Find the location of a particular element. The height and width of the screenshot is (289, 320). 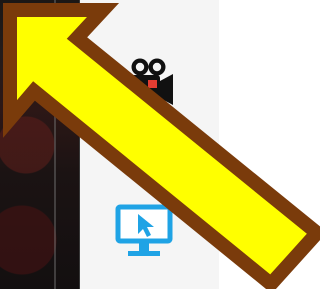

screen-capture-button is located at coordinates (144, 231).